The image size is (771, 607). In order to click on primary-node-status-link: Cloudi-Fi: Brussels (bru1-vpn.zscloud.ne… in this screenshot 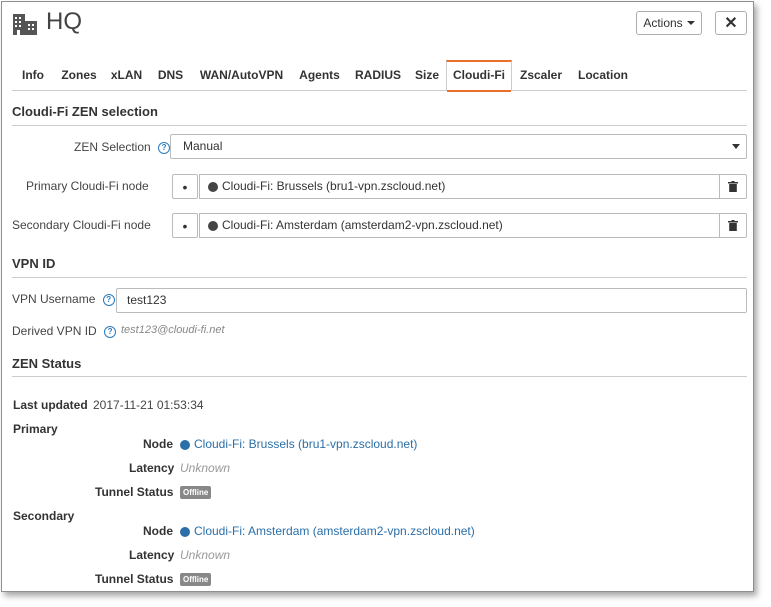, I will do `click(298, 444)`.